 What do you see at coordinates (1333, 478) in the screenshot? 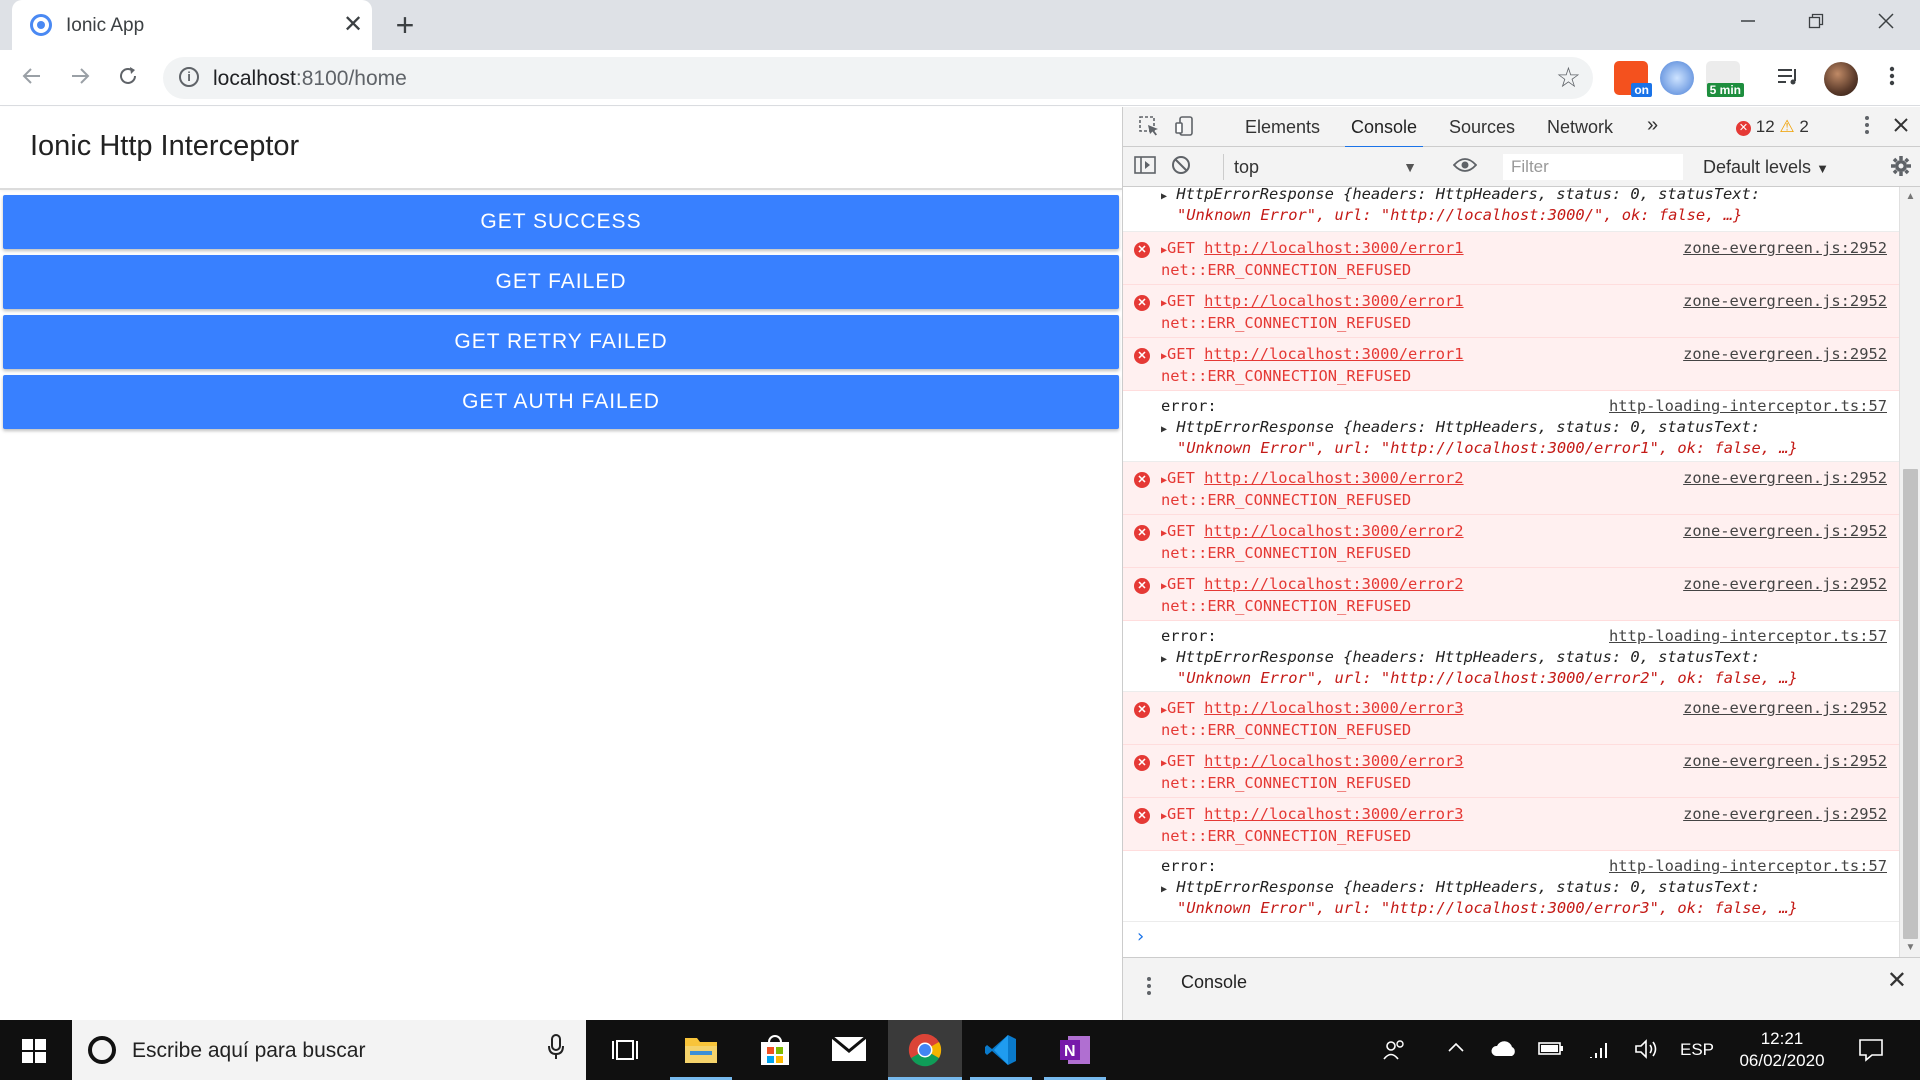
I see `request-url-link: http://localhost:3000/error2` at bounding box center [1333, 478].